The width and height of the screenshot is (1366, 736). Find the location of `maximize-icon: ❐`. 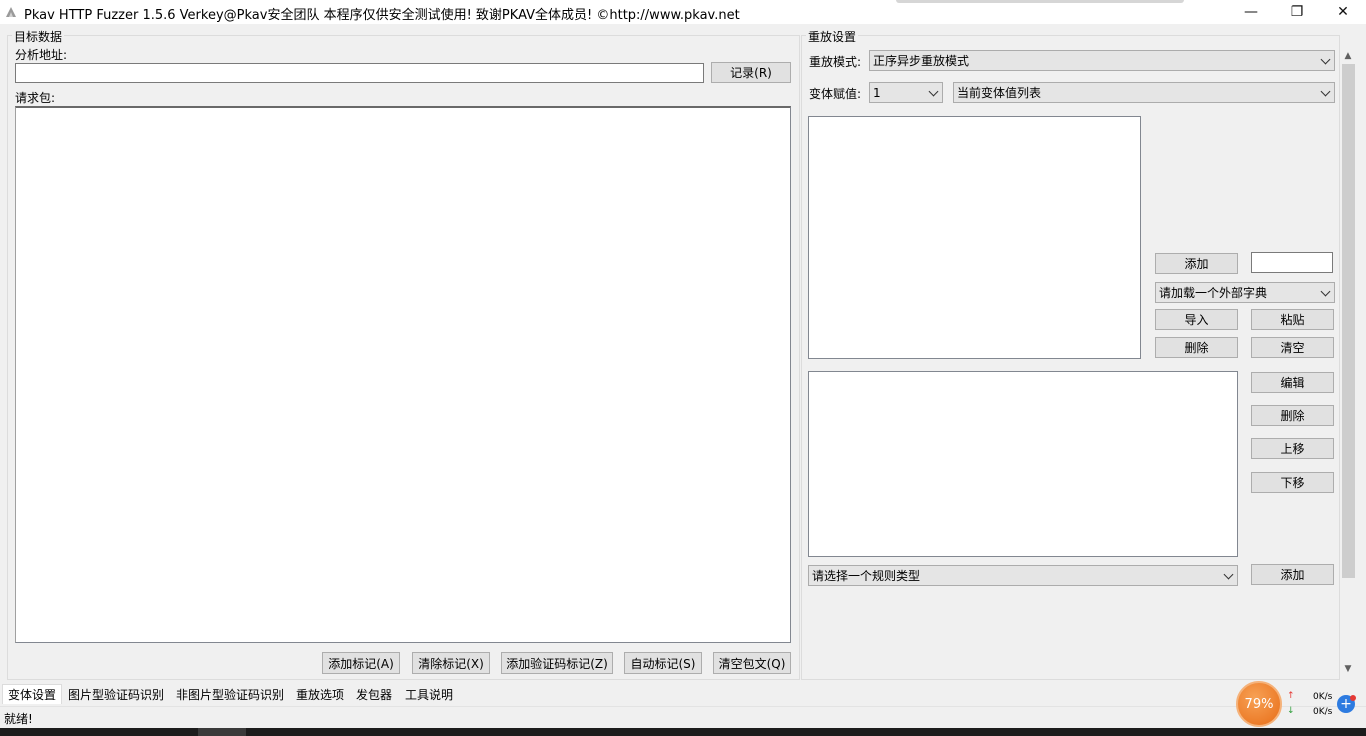

maximize-icon: ❐ is located at coordinates (1297, 12).